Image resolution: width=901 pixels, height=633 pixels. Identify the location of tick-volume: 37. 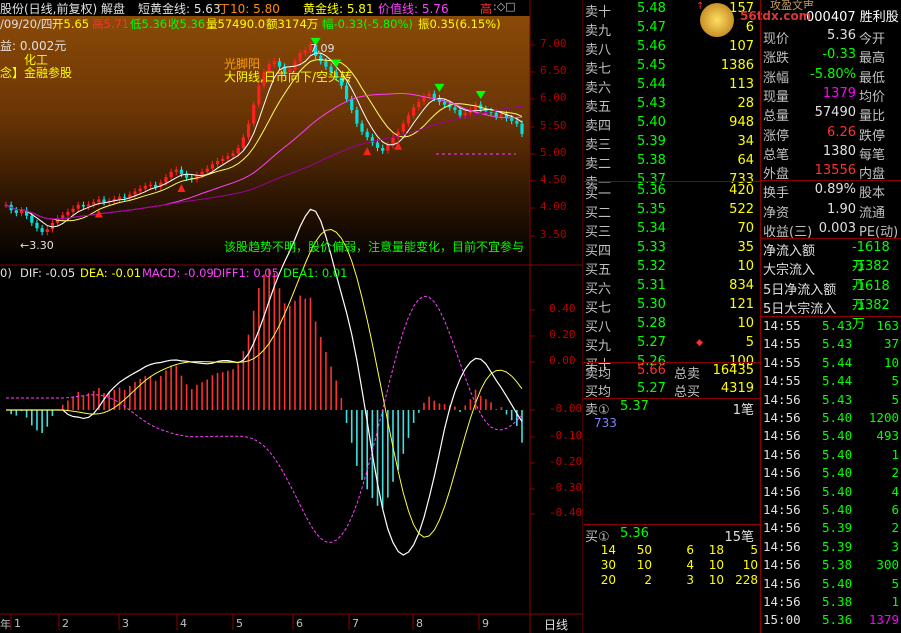
(891, 344).